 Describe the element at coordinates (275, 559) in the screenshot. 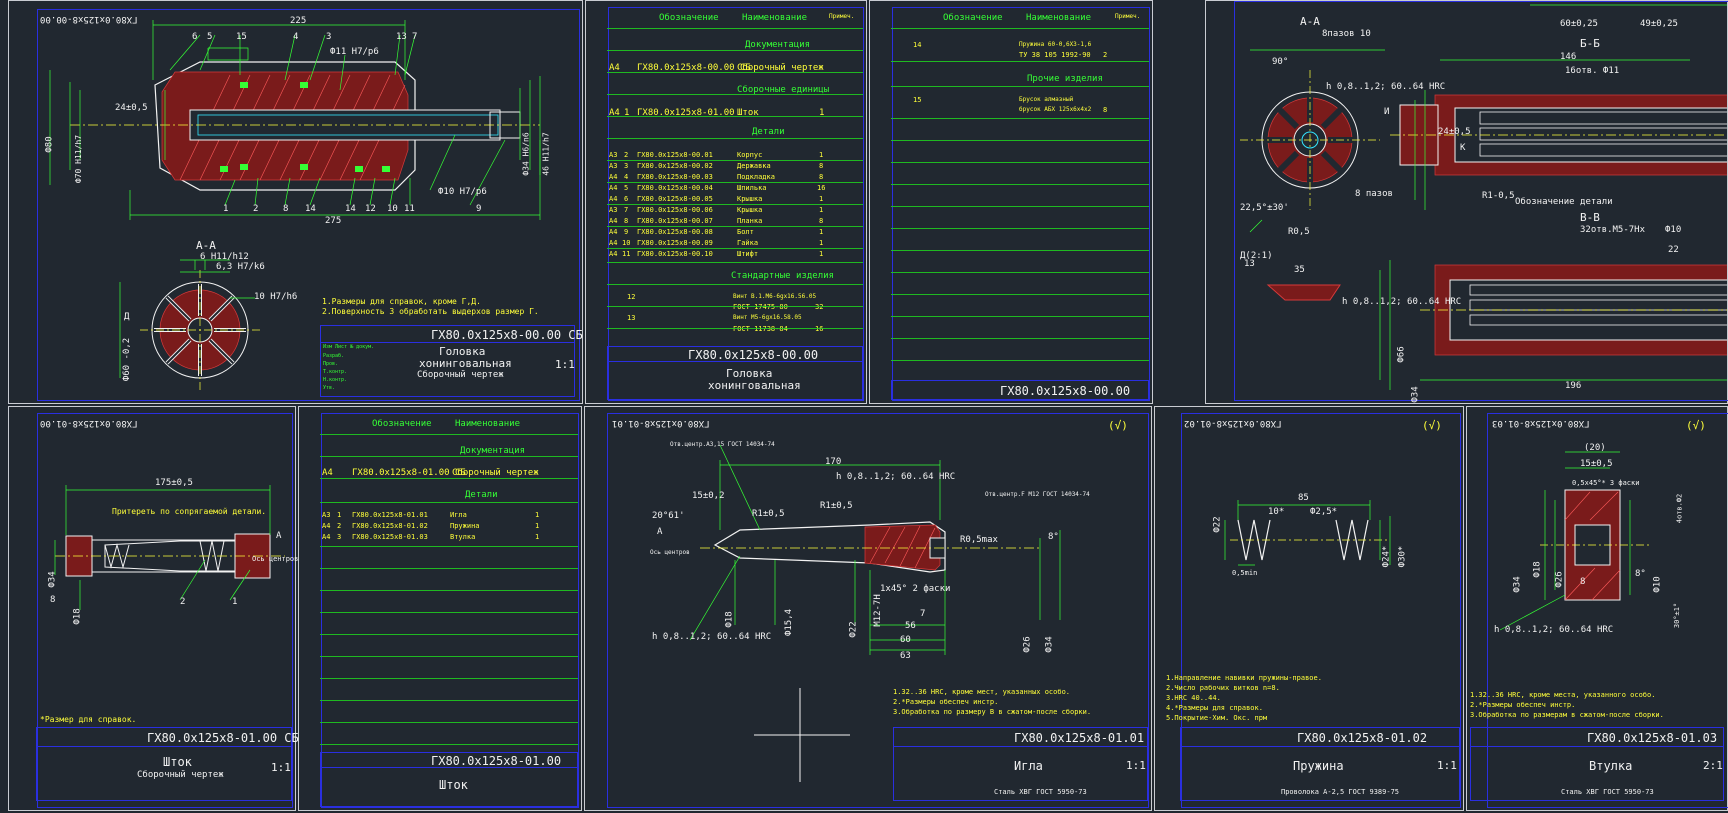

I see `rod-axis: Ось центров` at that location.